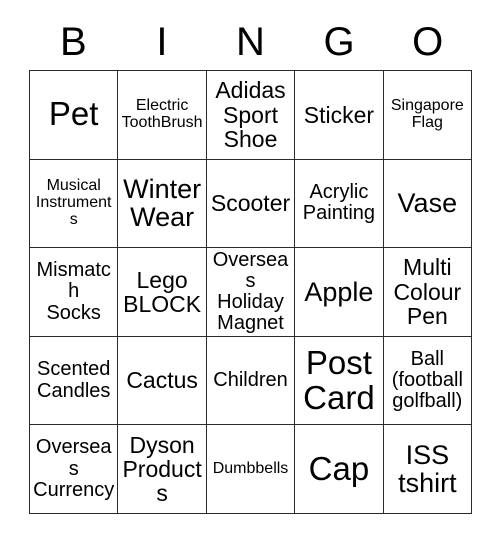  Describe the element at coordinates (428, 42) in the screenshot. I see `bingo-header-letter-o: O` at that location.